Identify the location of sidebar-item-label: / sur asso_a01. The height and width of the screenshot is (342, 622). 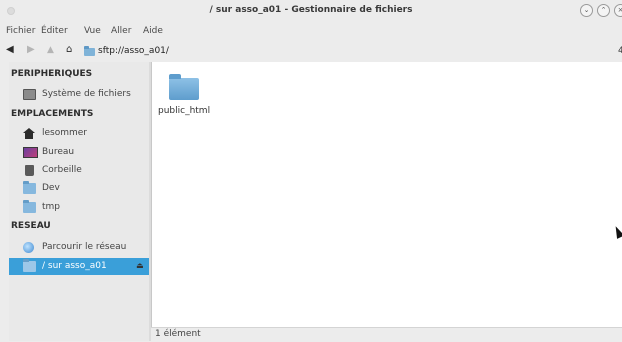
(74, 266).